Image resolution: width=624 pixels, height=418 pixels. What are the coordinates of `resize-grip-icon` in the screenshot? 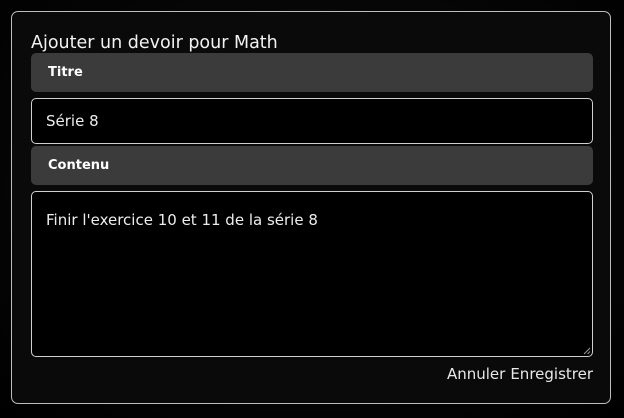 It's located at (586, 350).